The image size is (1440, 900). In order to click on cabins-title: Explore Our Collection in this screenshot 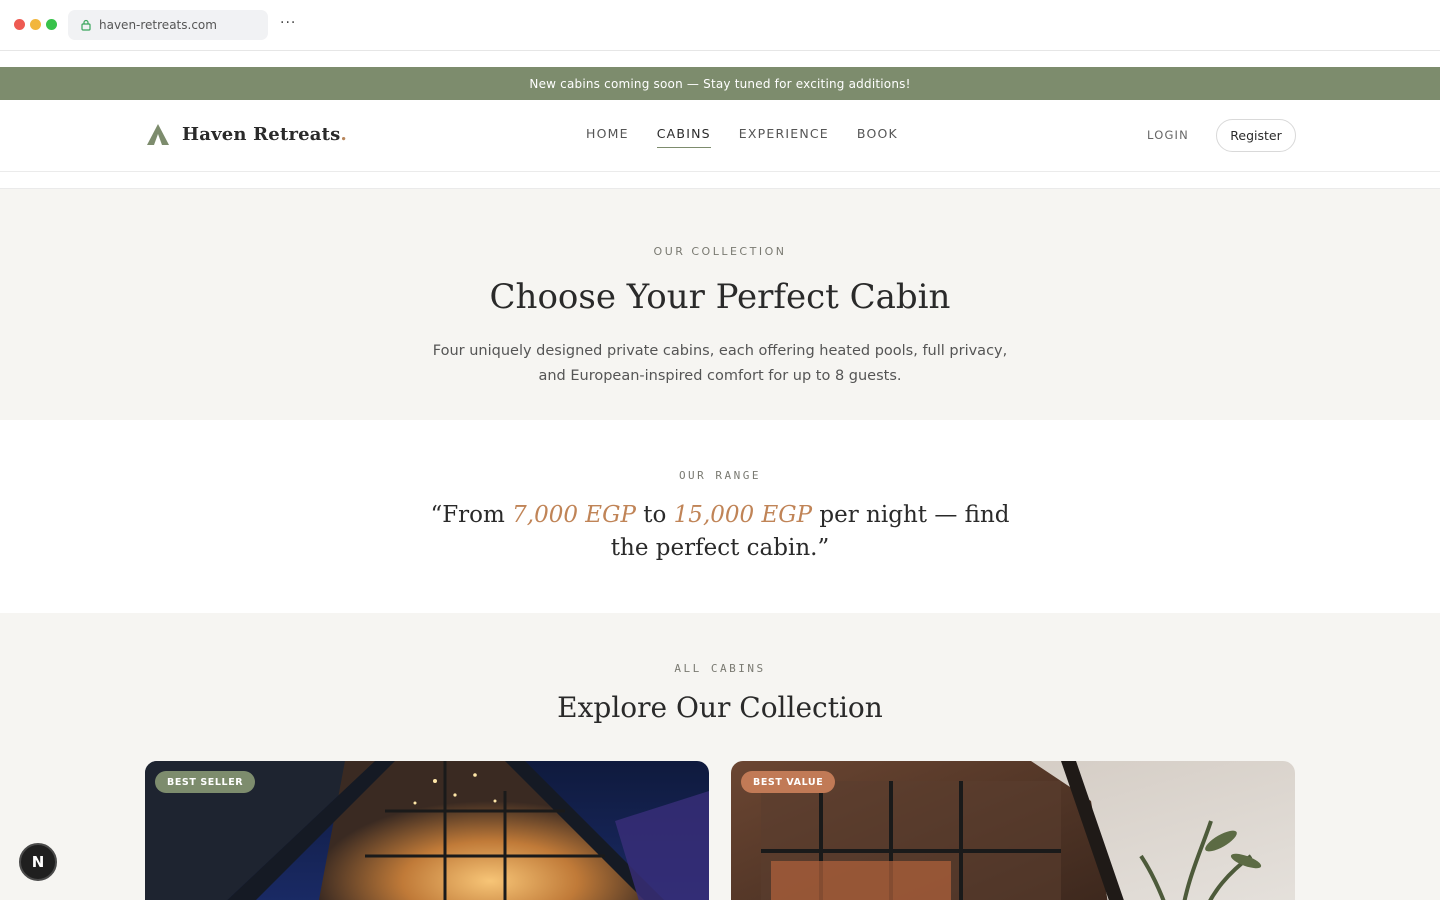, I will do `click(720, 707)`.